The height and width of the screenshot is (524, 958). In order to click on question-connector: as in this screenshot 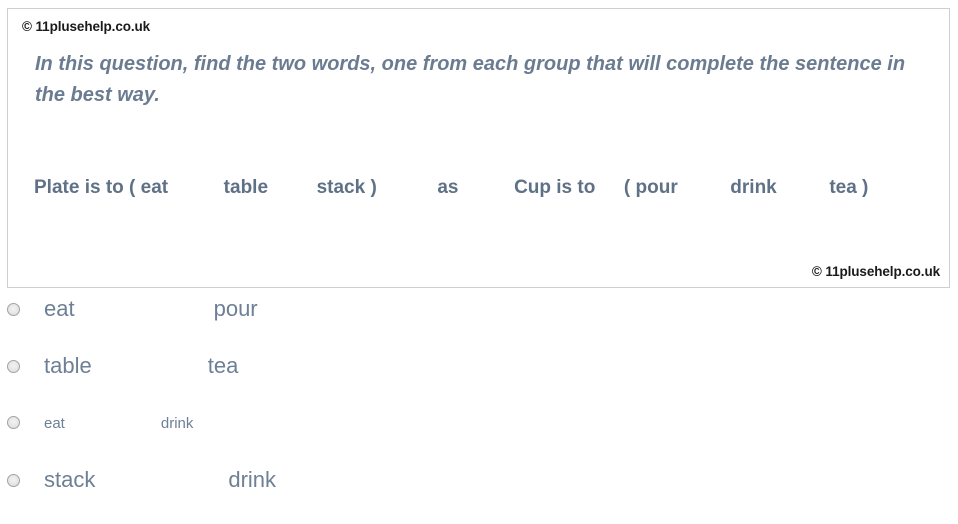, I will do `click(448, 187)`.